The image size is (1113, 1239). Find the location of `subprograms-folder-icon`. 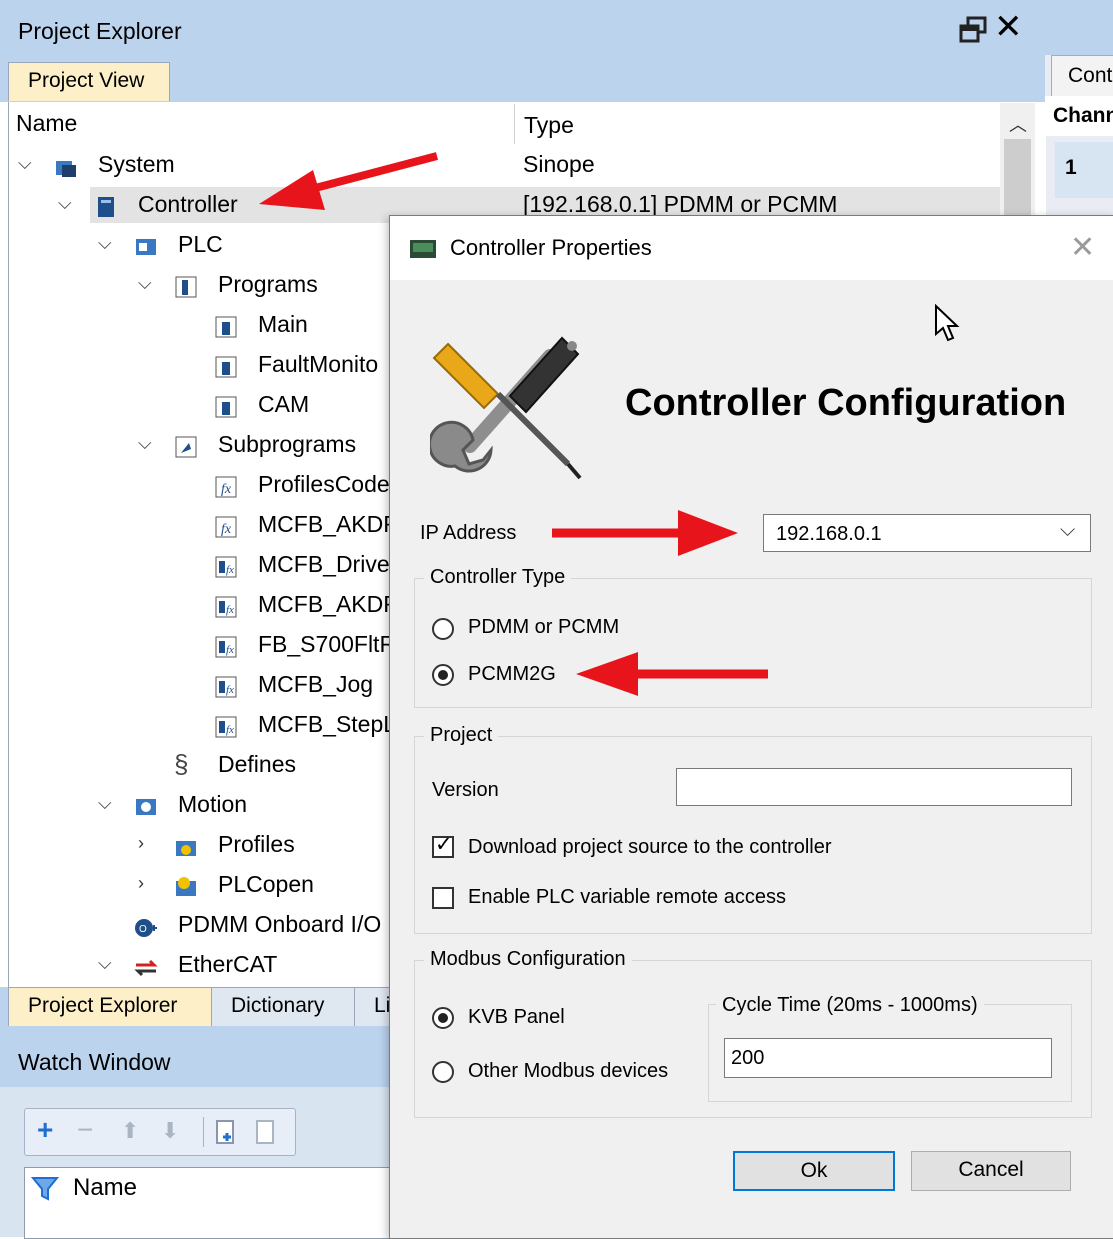

subprograms-folder-icon is located at coordinates (186, 447).